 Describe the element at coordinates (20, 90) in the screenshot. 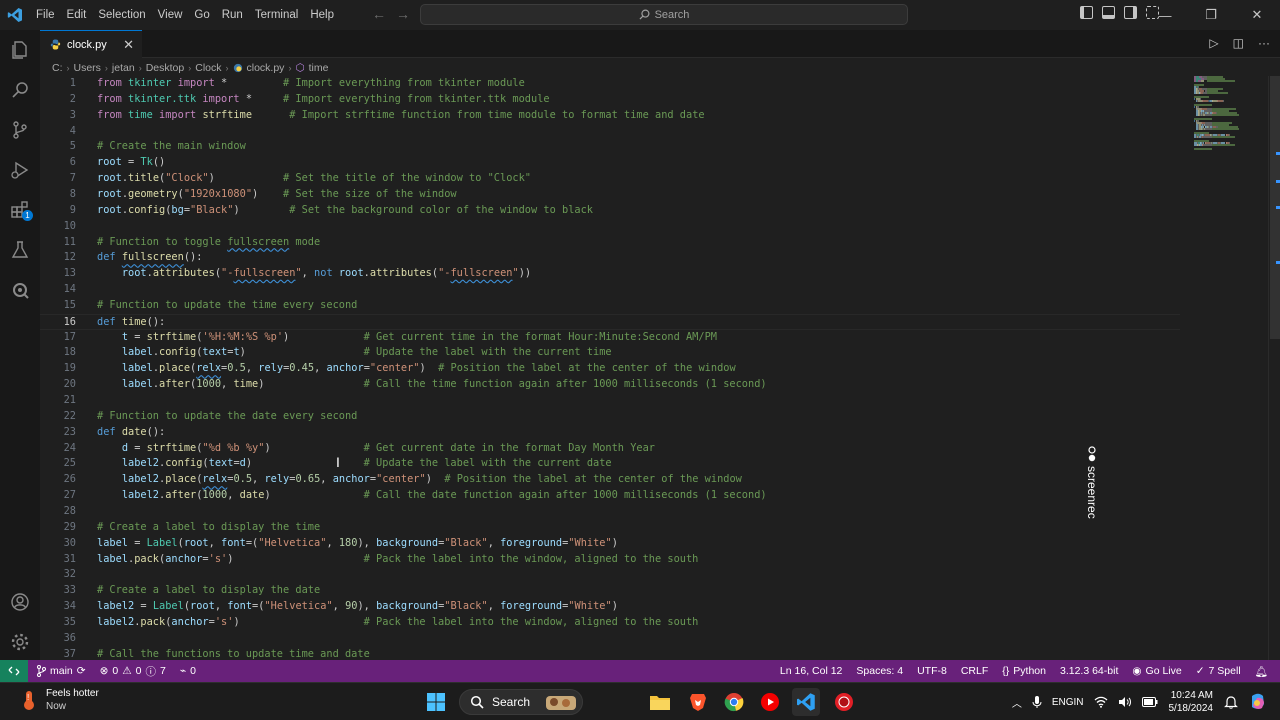

I see `search-view-icon` at that location.